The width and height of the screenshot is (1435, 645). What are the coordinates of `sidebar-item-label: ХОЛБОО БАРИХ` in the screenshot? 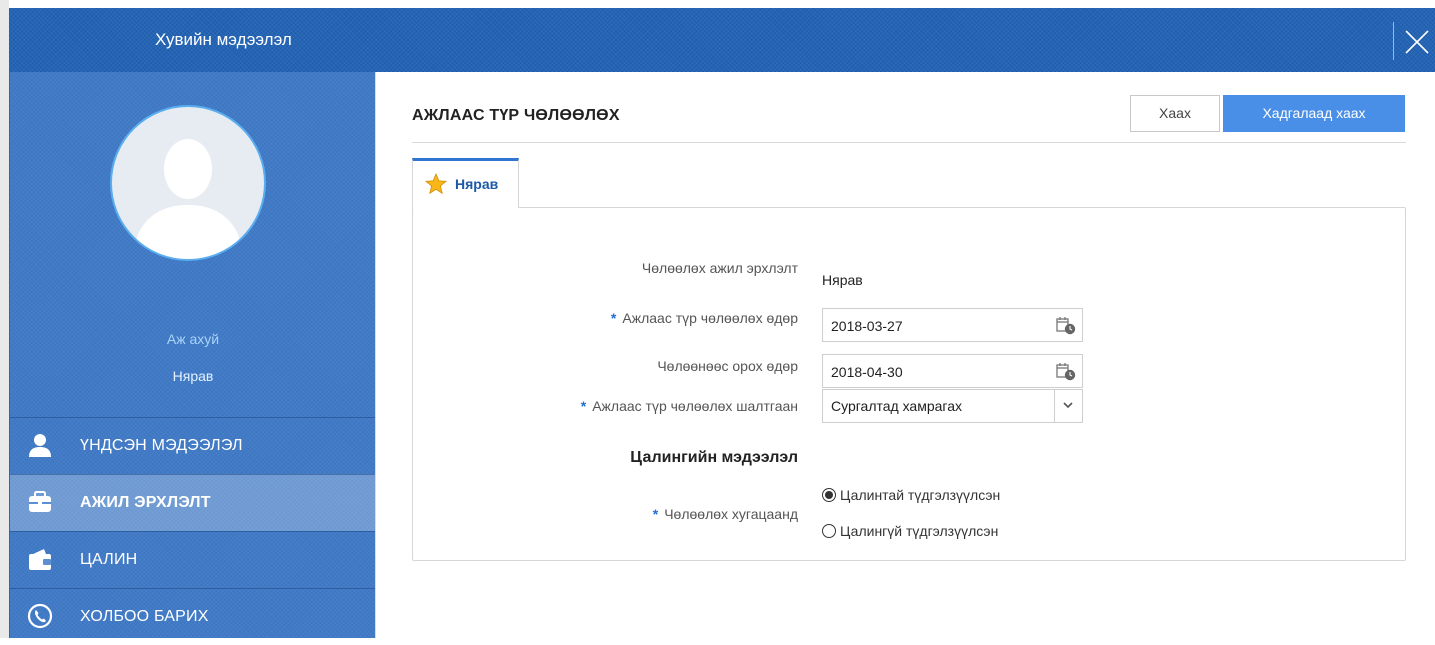 It's located at (144, 616).